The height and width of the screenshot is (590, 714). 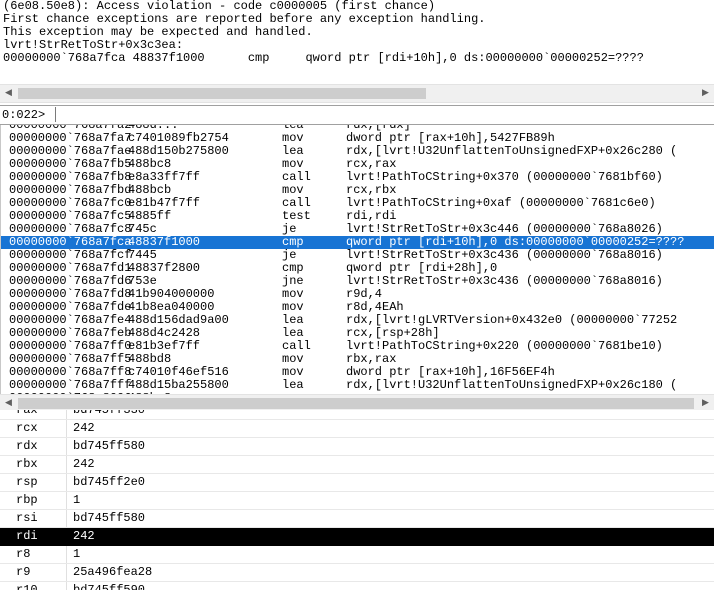 What do you see at coordinates (27, 518) in the screenshot?
I see `register-name: rsi` at bounding box center [27, 518].